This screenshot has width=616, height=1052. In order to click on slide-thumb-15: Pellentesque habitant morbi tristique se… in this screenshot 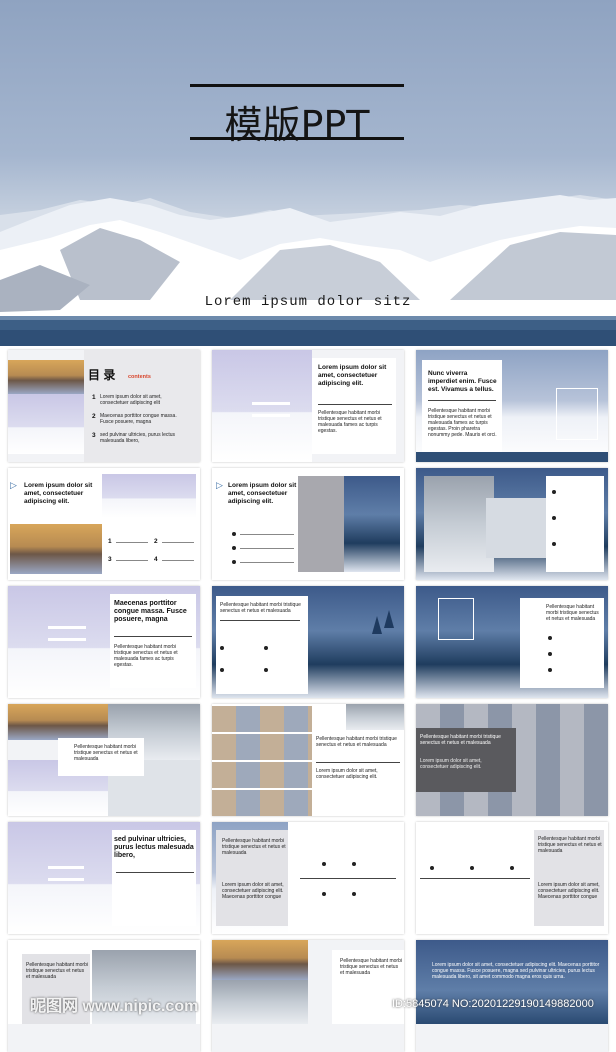, I will do `click(512, 878)`.